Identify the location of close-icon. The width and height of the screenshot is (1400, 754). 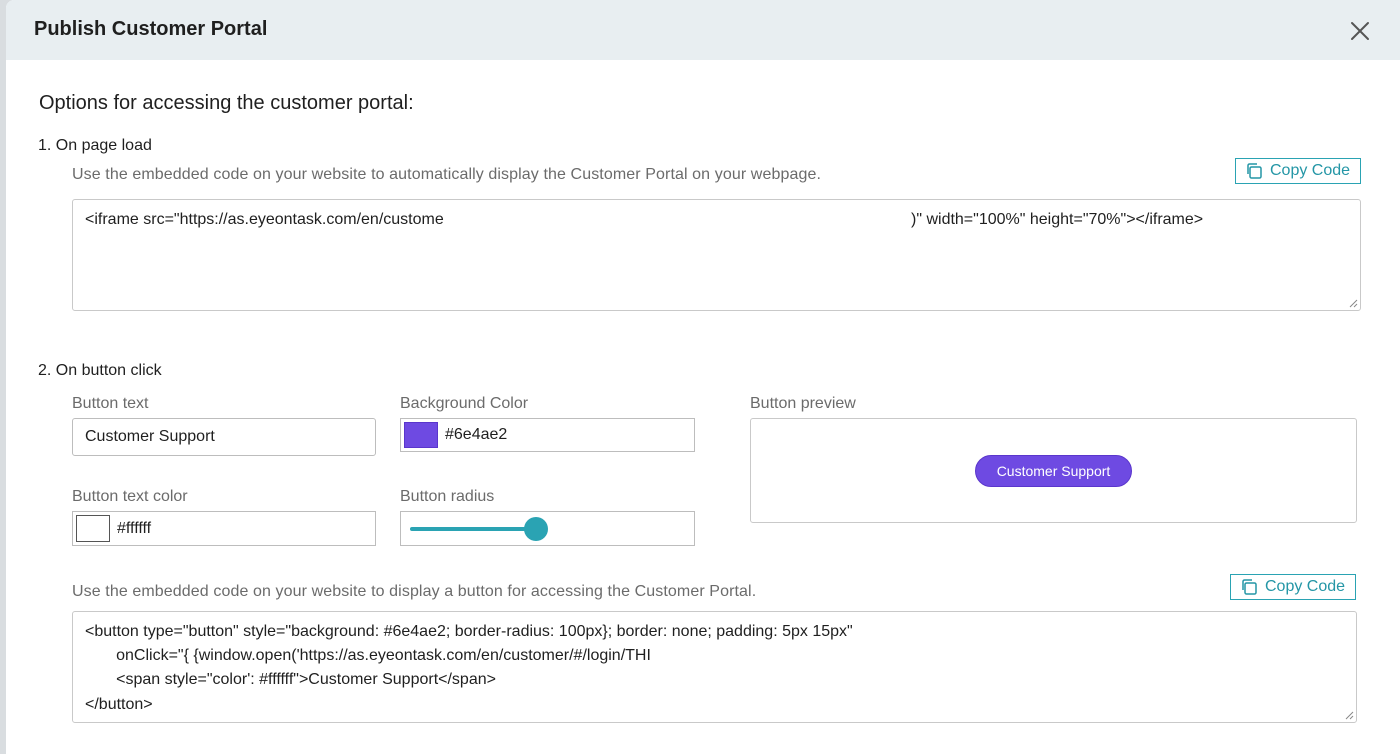
(1360, 31).